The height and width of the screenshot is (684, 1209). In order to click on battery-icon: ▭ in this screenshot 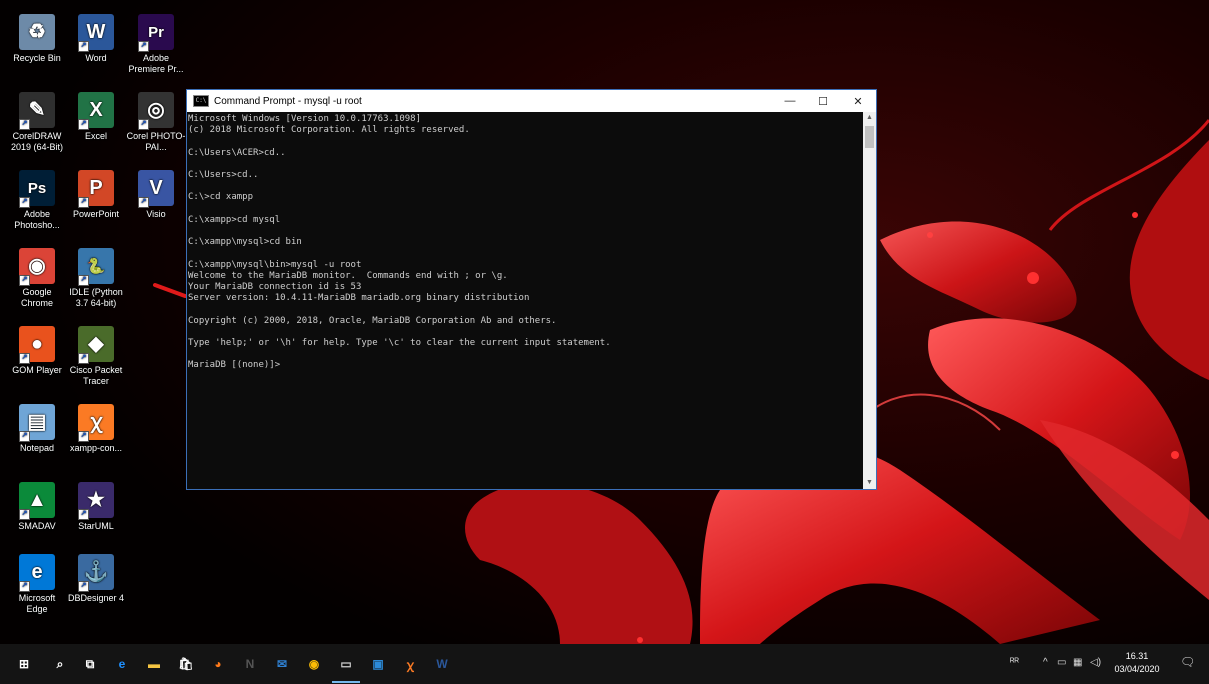, I will do `click(1061, 662)`.